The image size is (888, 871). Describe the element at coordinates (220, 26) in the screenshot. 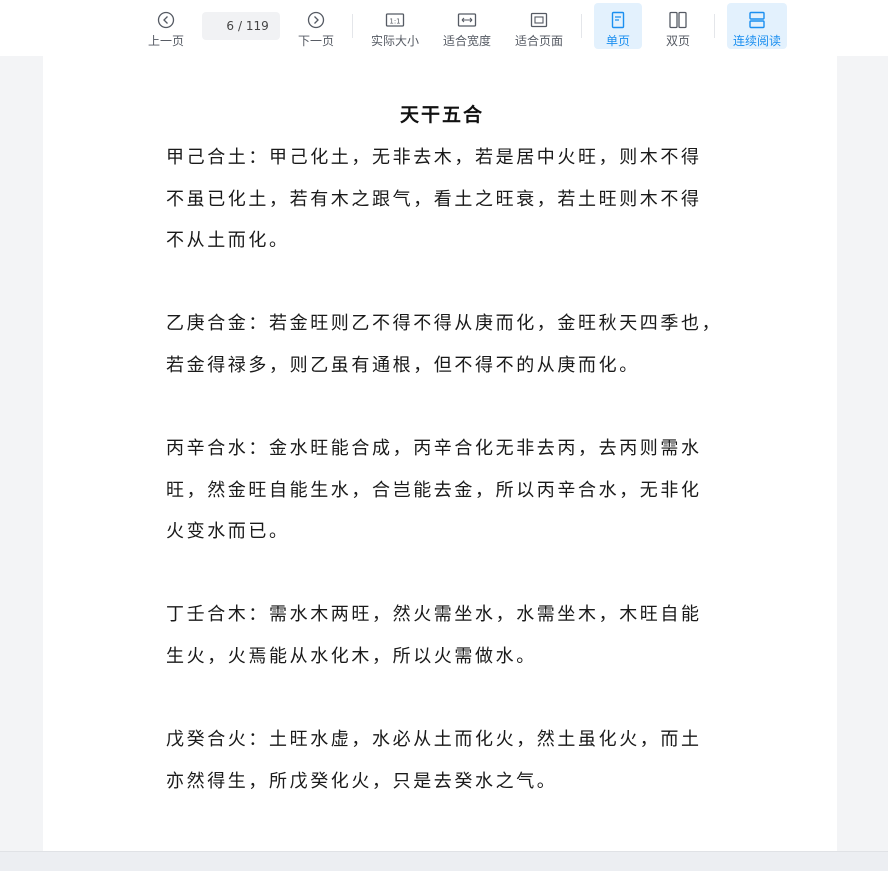

I see `current-page-input: 6` at that location.